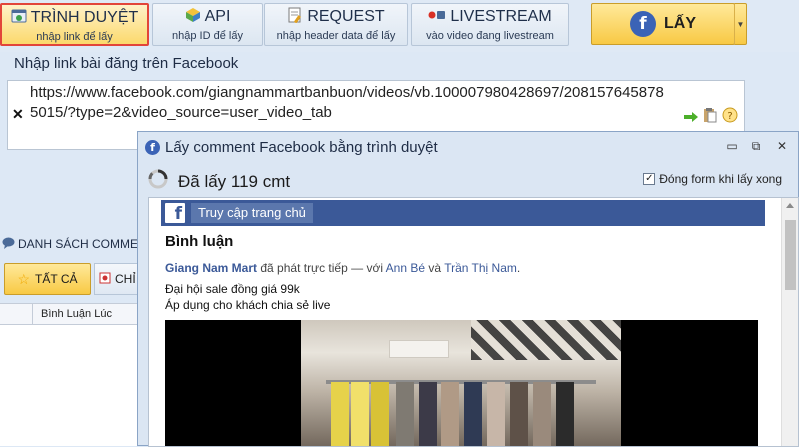  What do you see at coordinates (175, 213) in the screenshot?
I see `facebook-logo-icon: f` at bounding box center [175, 213].